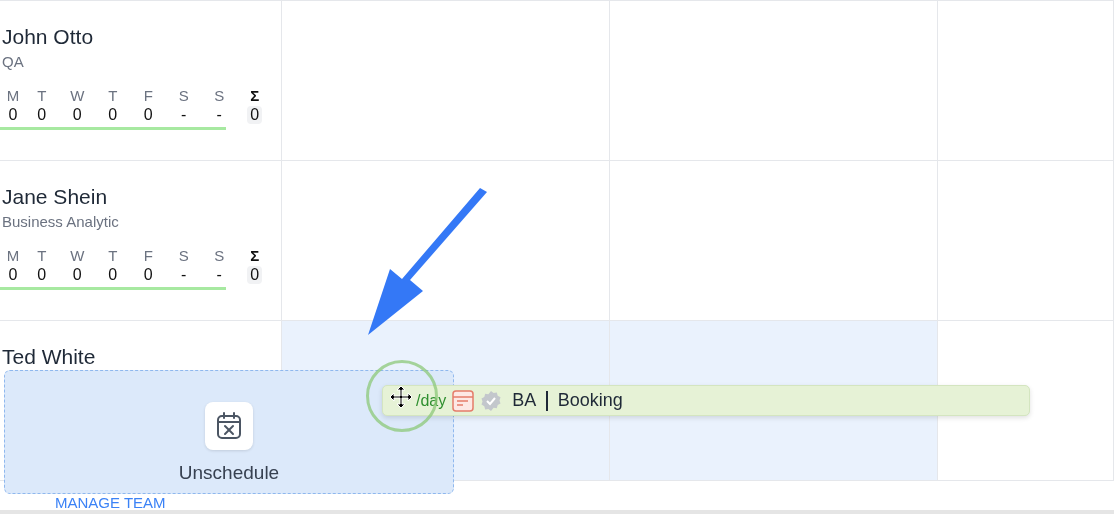 The width and height of the screenshot is (1114, 514). Describe the element at coordinates (524, 400) in the screenshot. I see `project-code: BA` at that location.